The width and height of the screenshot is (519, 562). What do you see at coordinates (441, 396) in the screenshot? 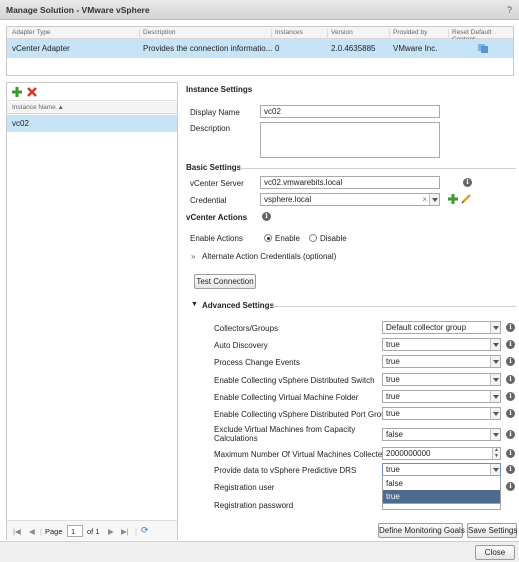
I see `vm-folder-select: true` at bounding box center [441, 396].